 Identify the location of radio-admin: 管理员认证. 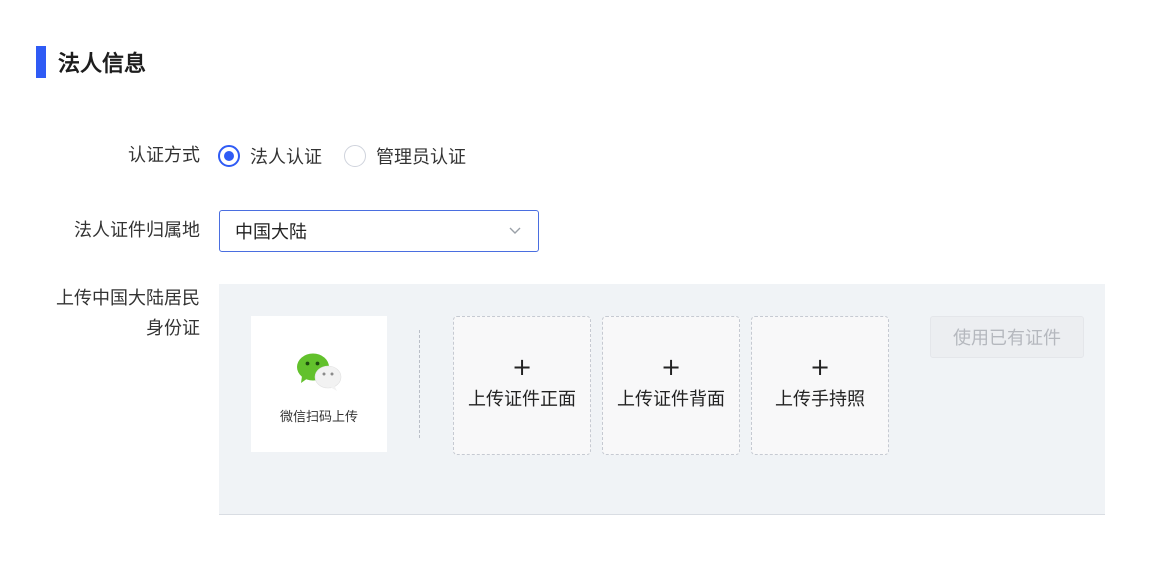
(405, 156).